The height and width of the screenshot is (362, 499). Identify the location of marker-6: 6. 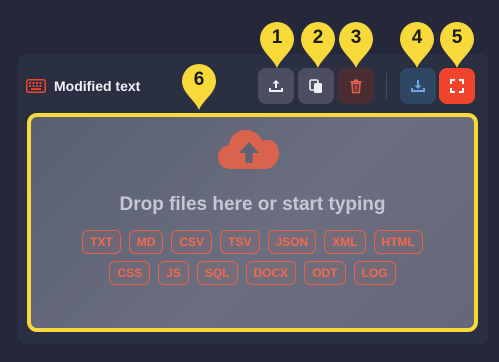
(199, 87).